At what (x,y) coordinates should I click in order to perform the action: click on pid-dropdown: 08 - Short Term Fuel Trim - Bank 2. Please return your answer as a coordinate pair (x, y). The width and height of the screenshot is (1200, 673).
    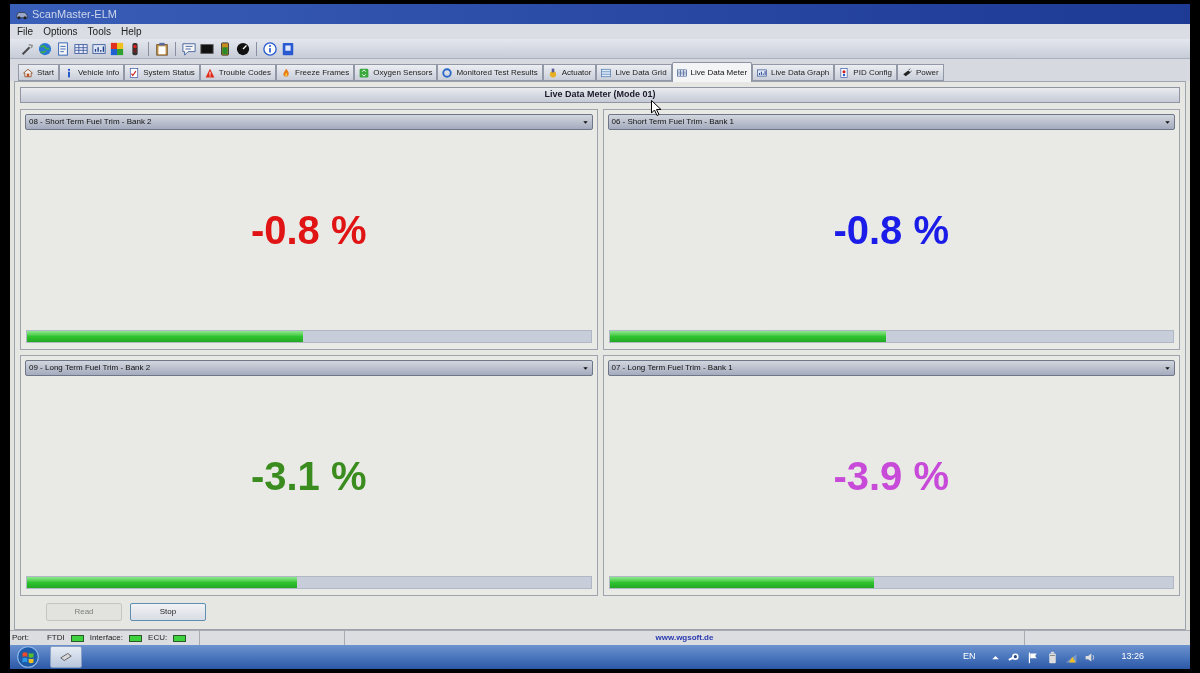
    Looking at the image, I should click on (309, 122).